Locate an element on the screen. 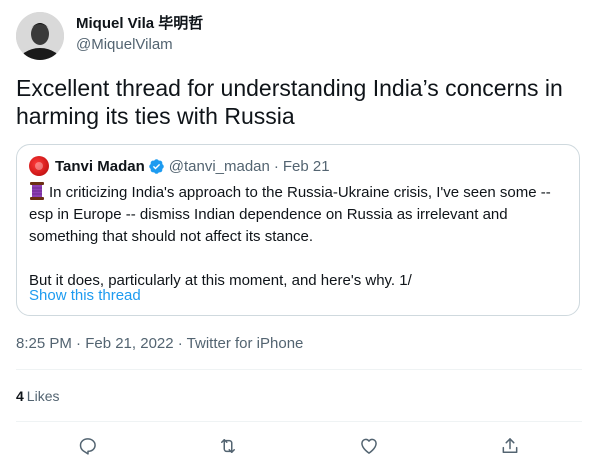 The height and width of the screenshot is (471, 598). author-avatar is located at coordinates (40, 36).